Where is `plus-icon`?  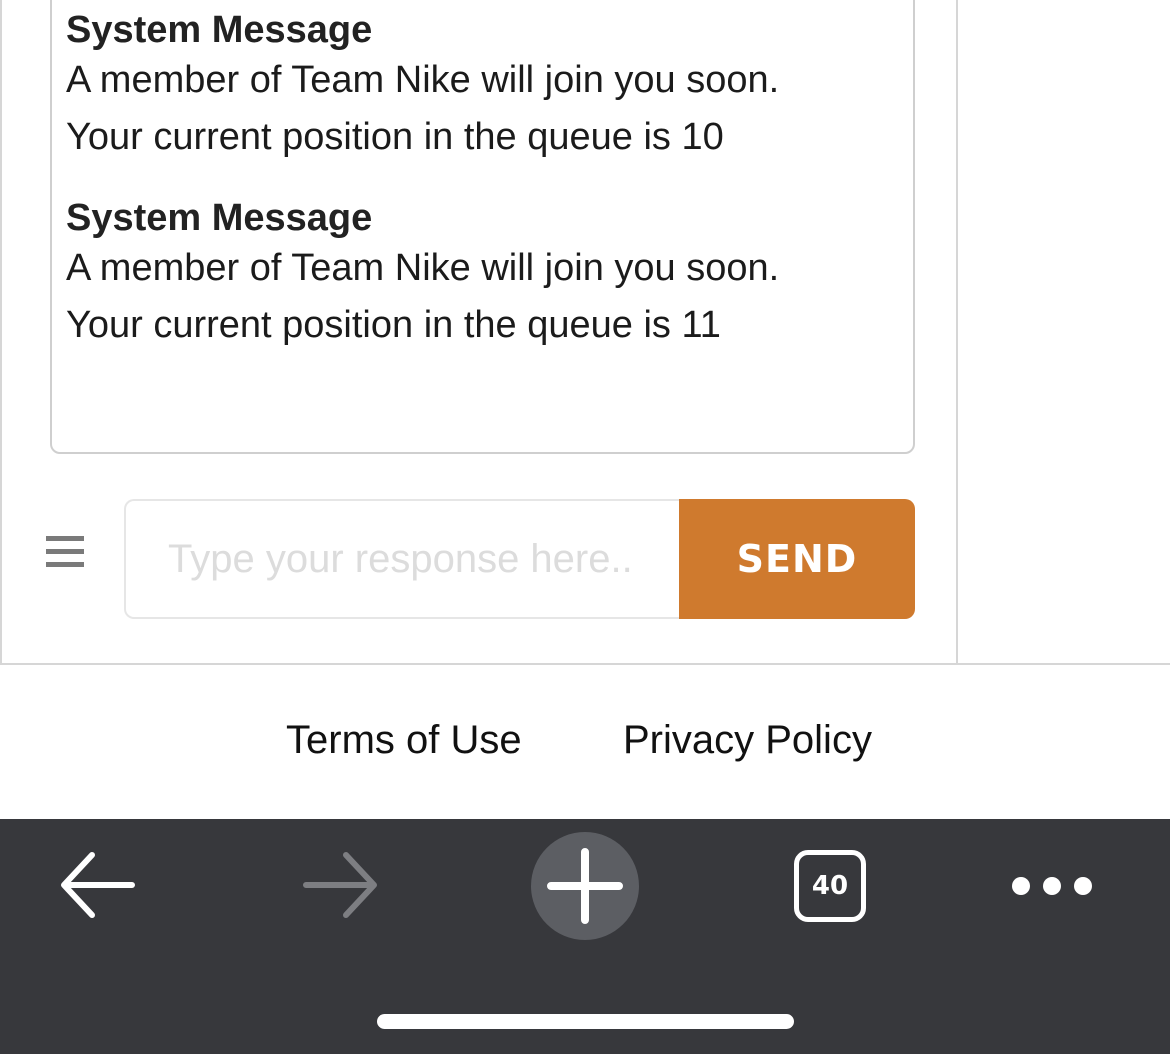 plus-icon is located at coordinates (585, 886).